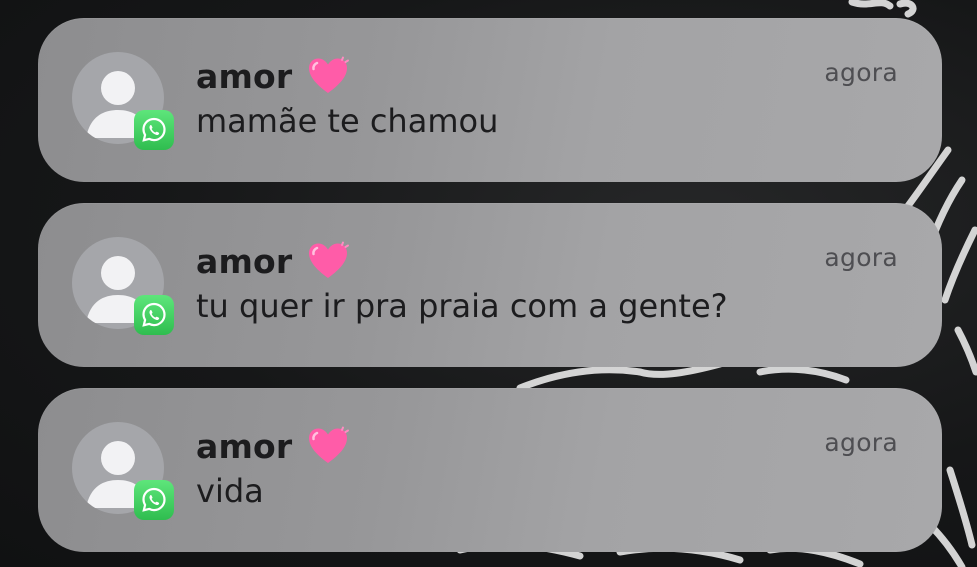 This screenshot has height=567, width=977. Describe the element at coordinates (230, 491) in the screenshot. I see `notification-message: vida` at that location.